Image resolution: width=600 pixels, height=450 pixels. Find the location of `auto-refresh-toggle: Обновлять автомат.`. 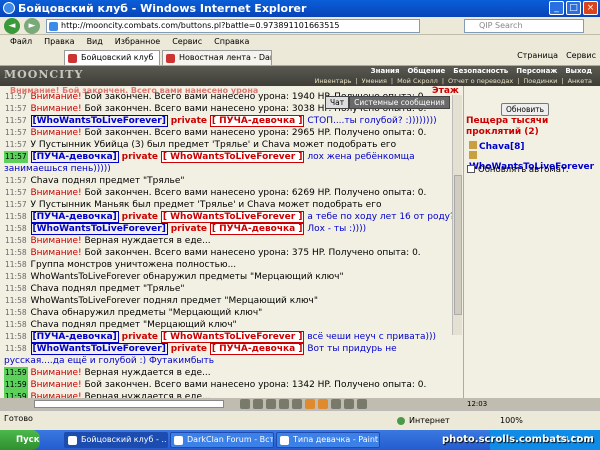

auto-refresh-toggle: Обновлять автомат. is located at coordinates (518, 169).